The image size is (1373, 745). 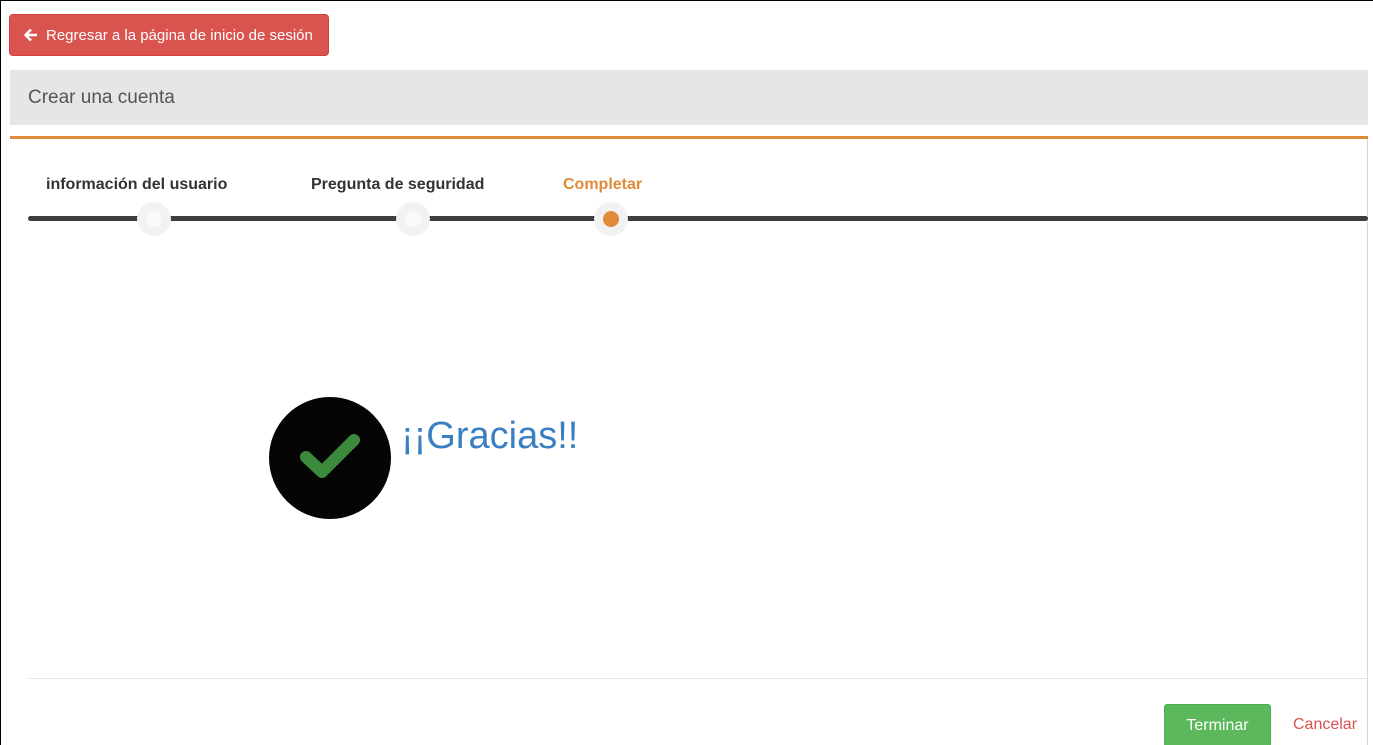 I want to click on finish-button: Terminar, so click(x=1217, y=724).